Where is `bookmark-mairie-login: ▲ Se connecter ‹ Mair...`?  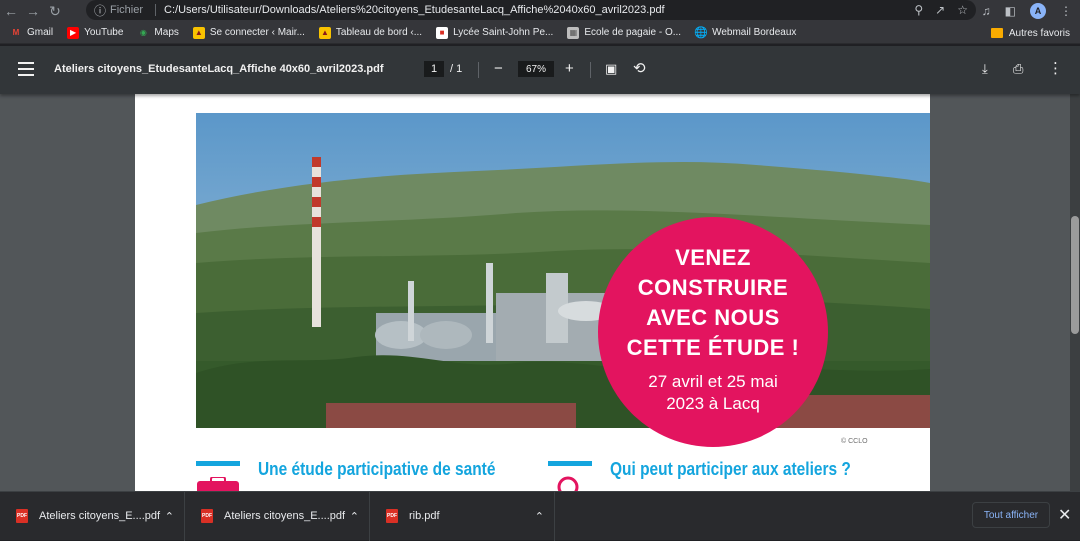
bookmark-mairie-login: ▲ Se connecter ‹ Mair... is located at coordinates (248, 32).